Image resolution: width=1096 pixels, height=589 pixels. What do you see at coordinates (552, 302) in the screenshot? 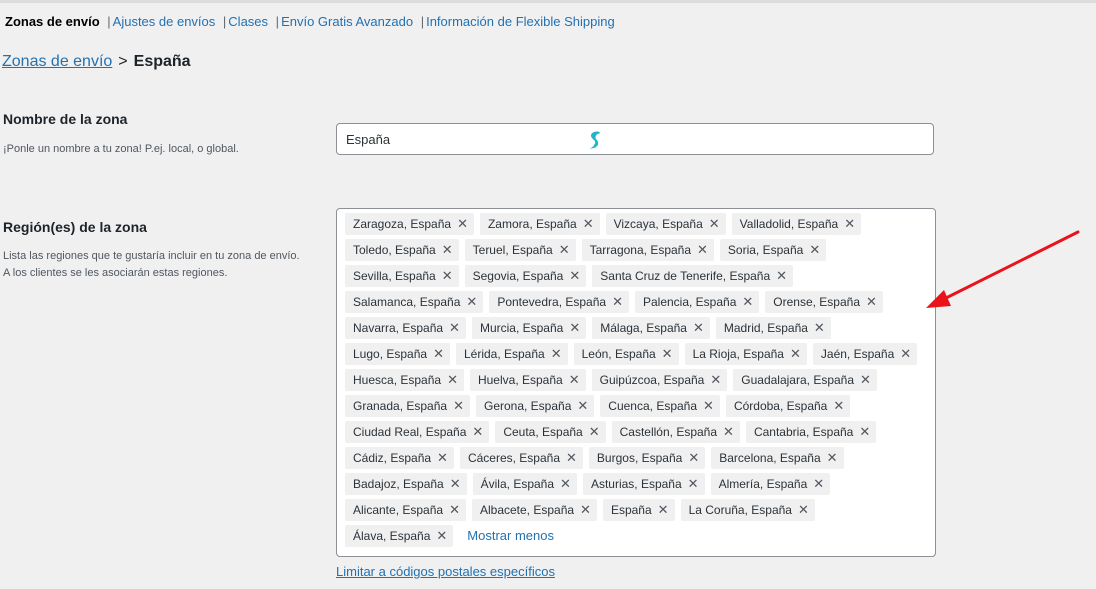
I see `region-chip-label: Pontevedra, España` at bounding box center [552, 302].